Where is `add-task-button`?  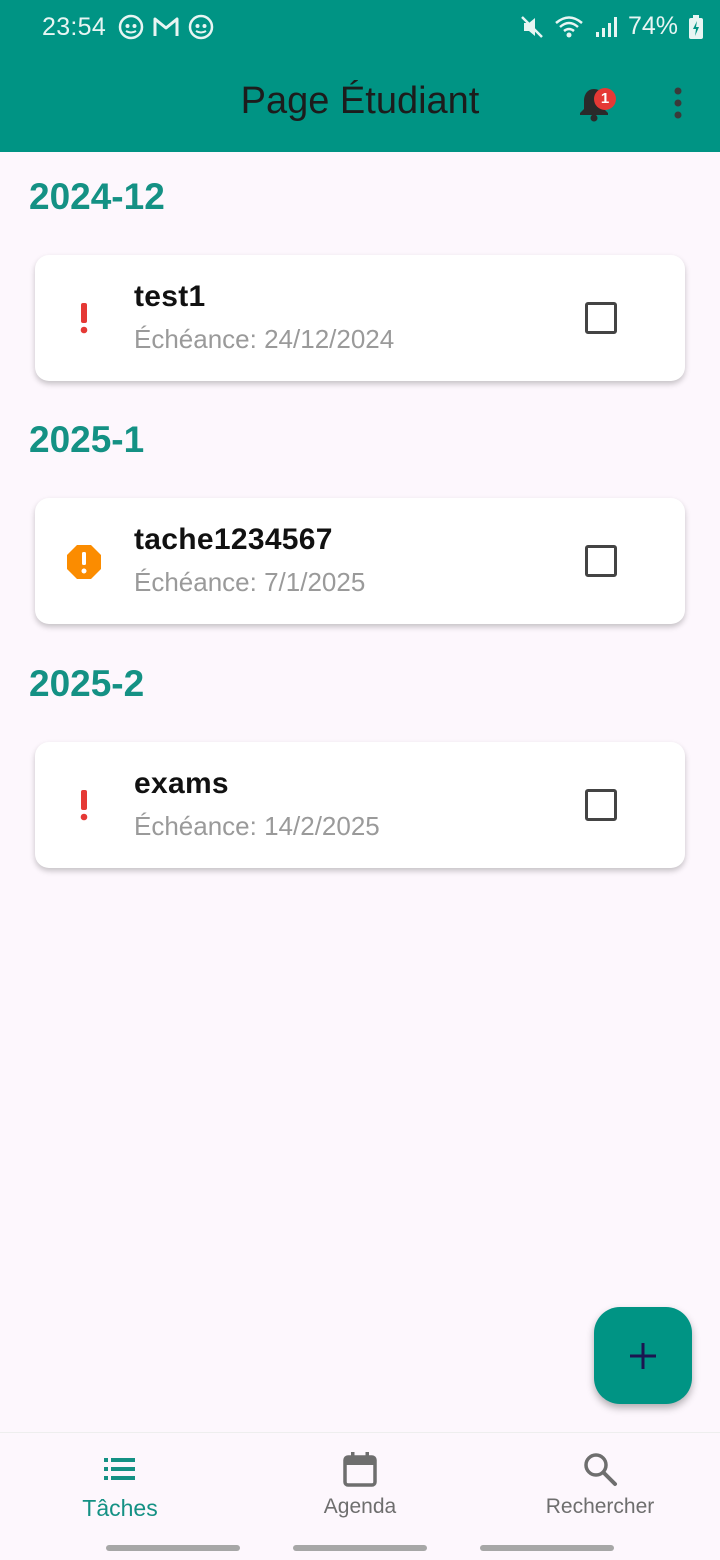 add-task-button is located at coordinates (643, 1355).